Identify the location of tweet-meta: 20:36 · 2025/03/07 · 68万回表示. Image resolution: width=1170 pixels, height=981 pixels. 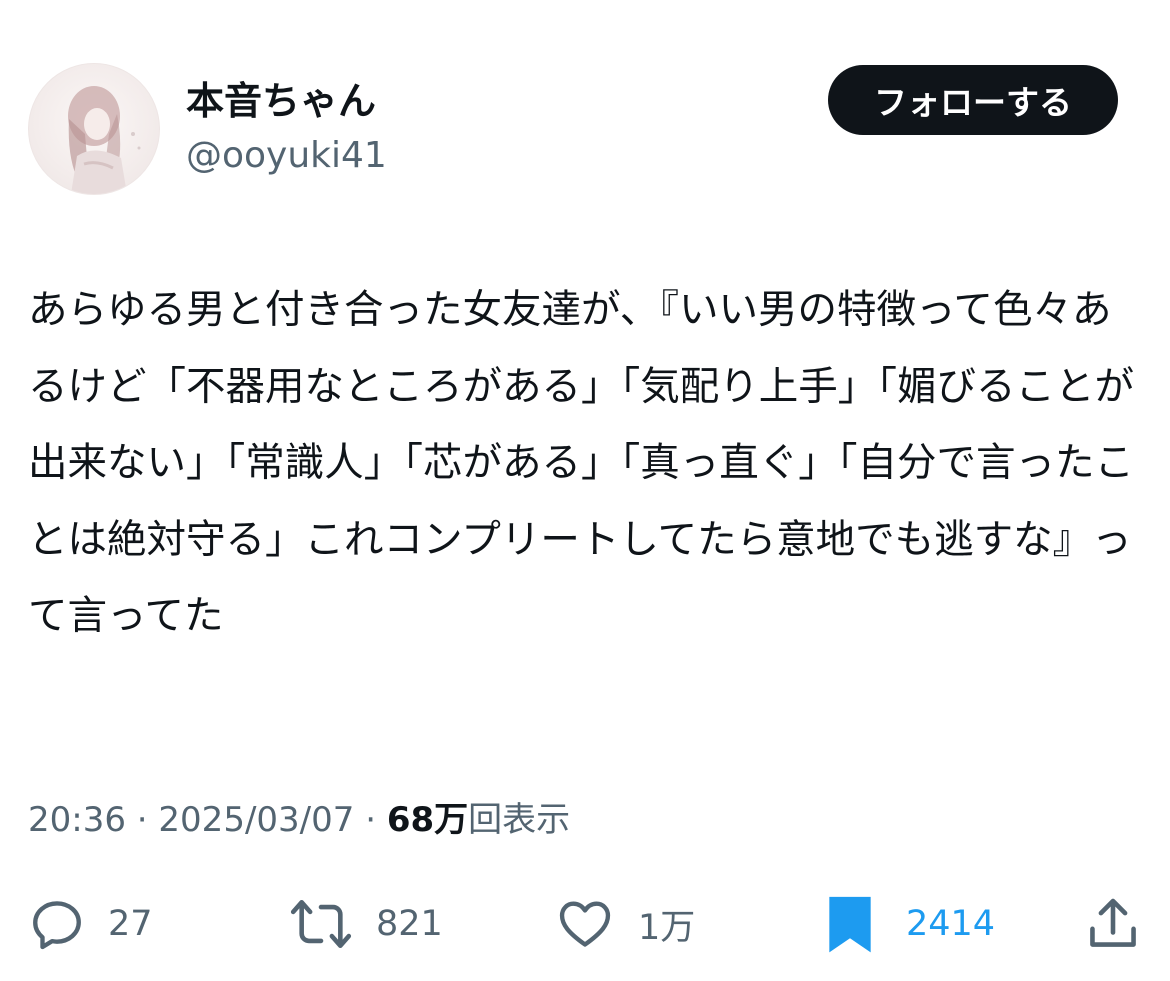
(299, 820).